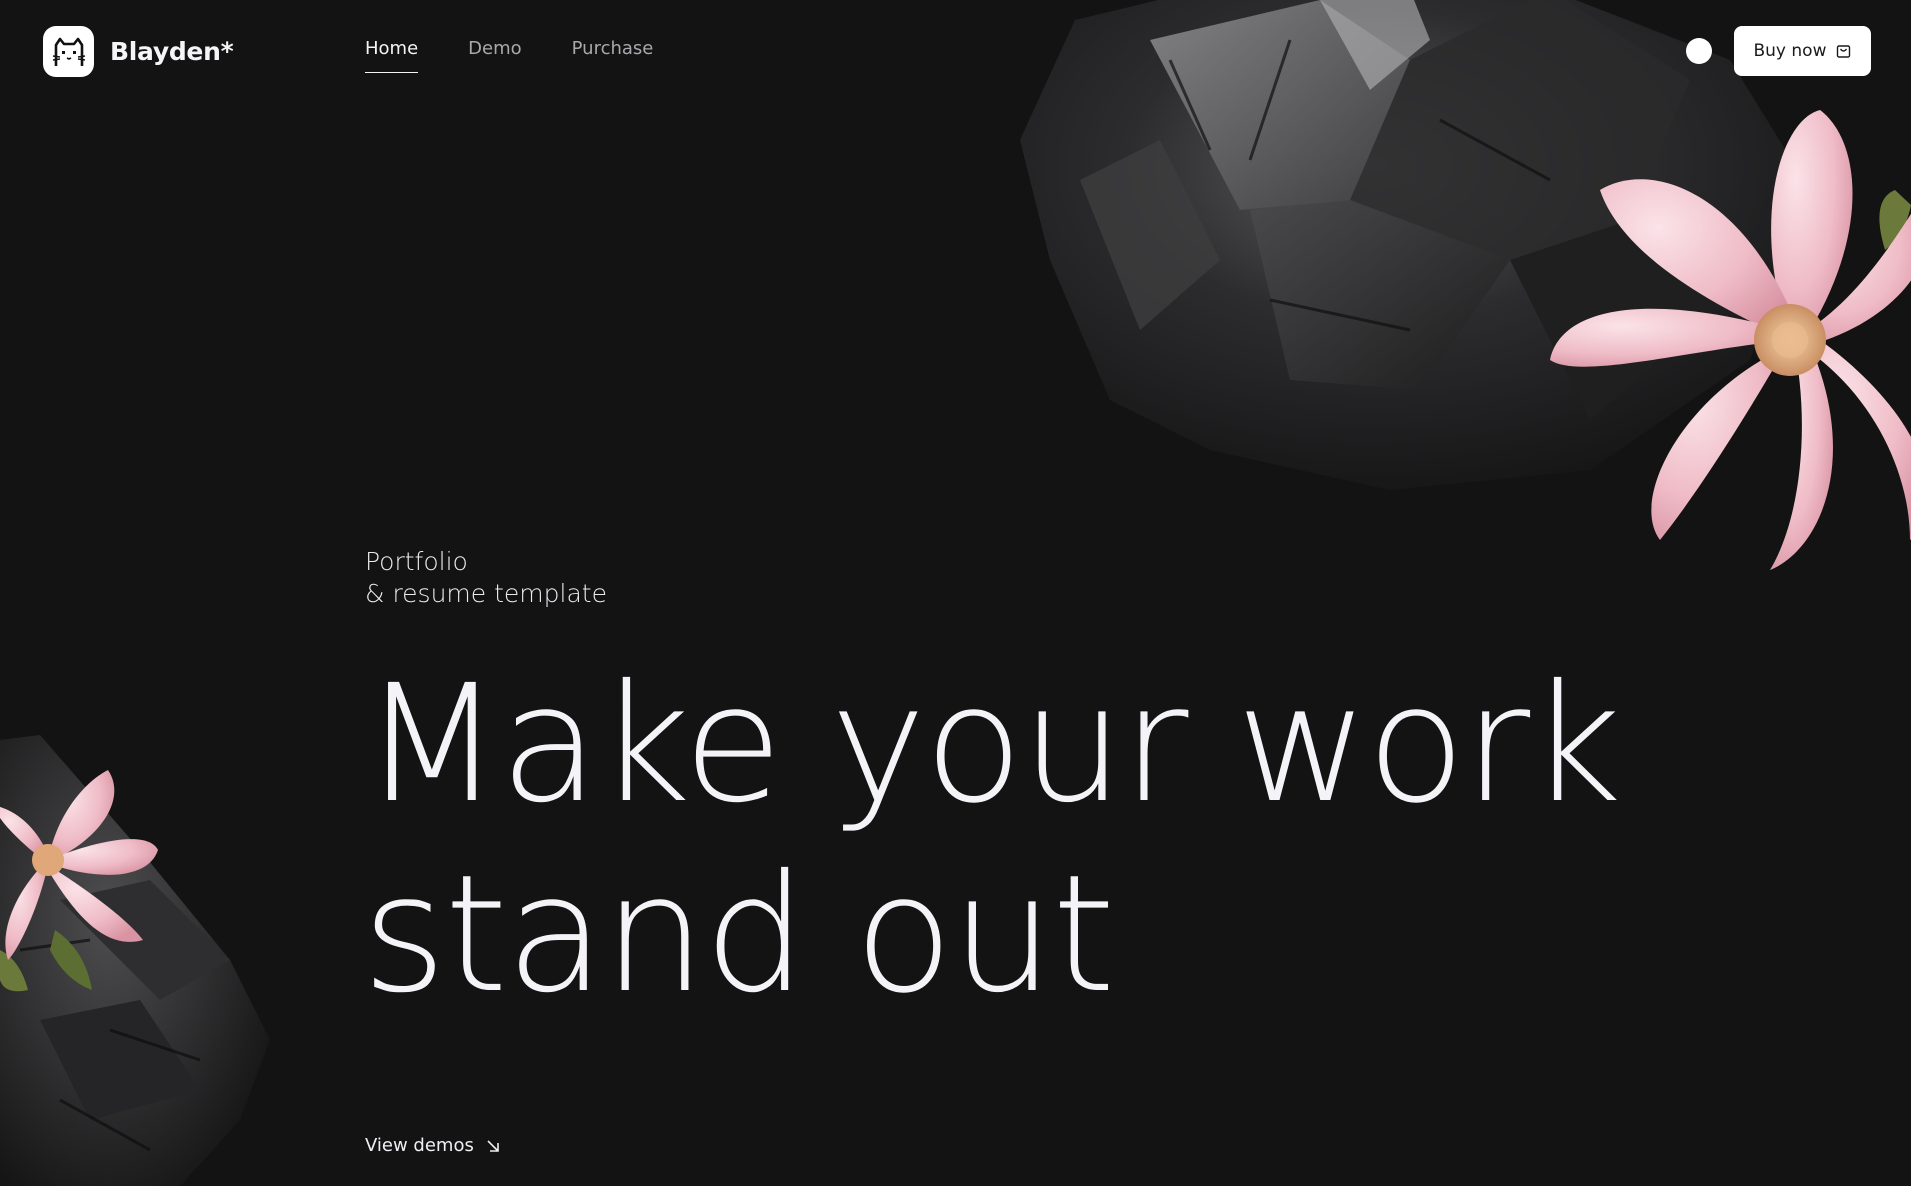 The height and width of the screenshot is (1186, 1911). Describe the element at coordinates (172, 51) in the screenshot. I see `brand-name: Blayden*` at that location.